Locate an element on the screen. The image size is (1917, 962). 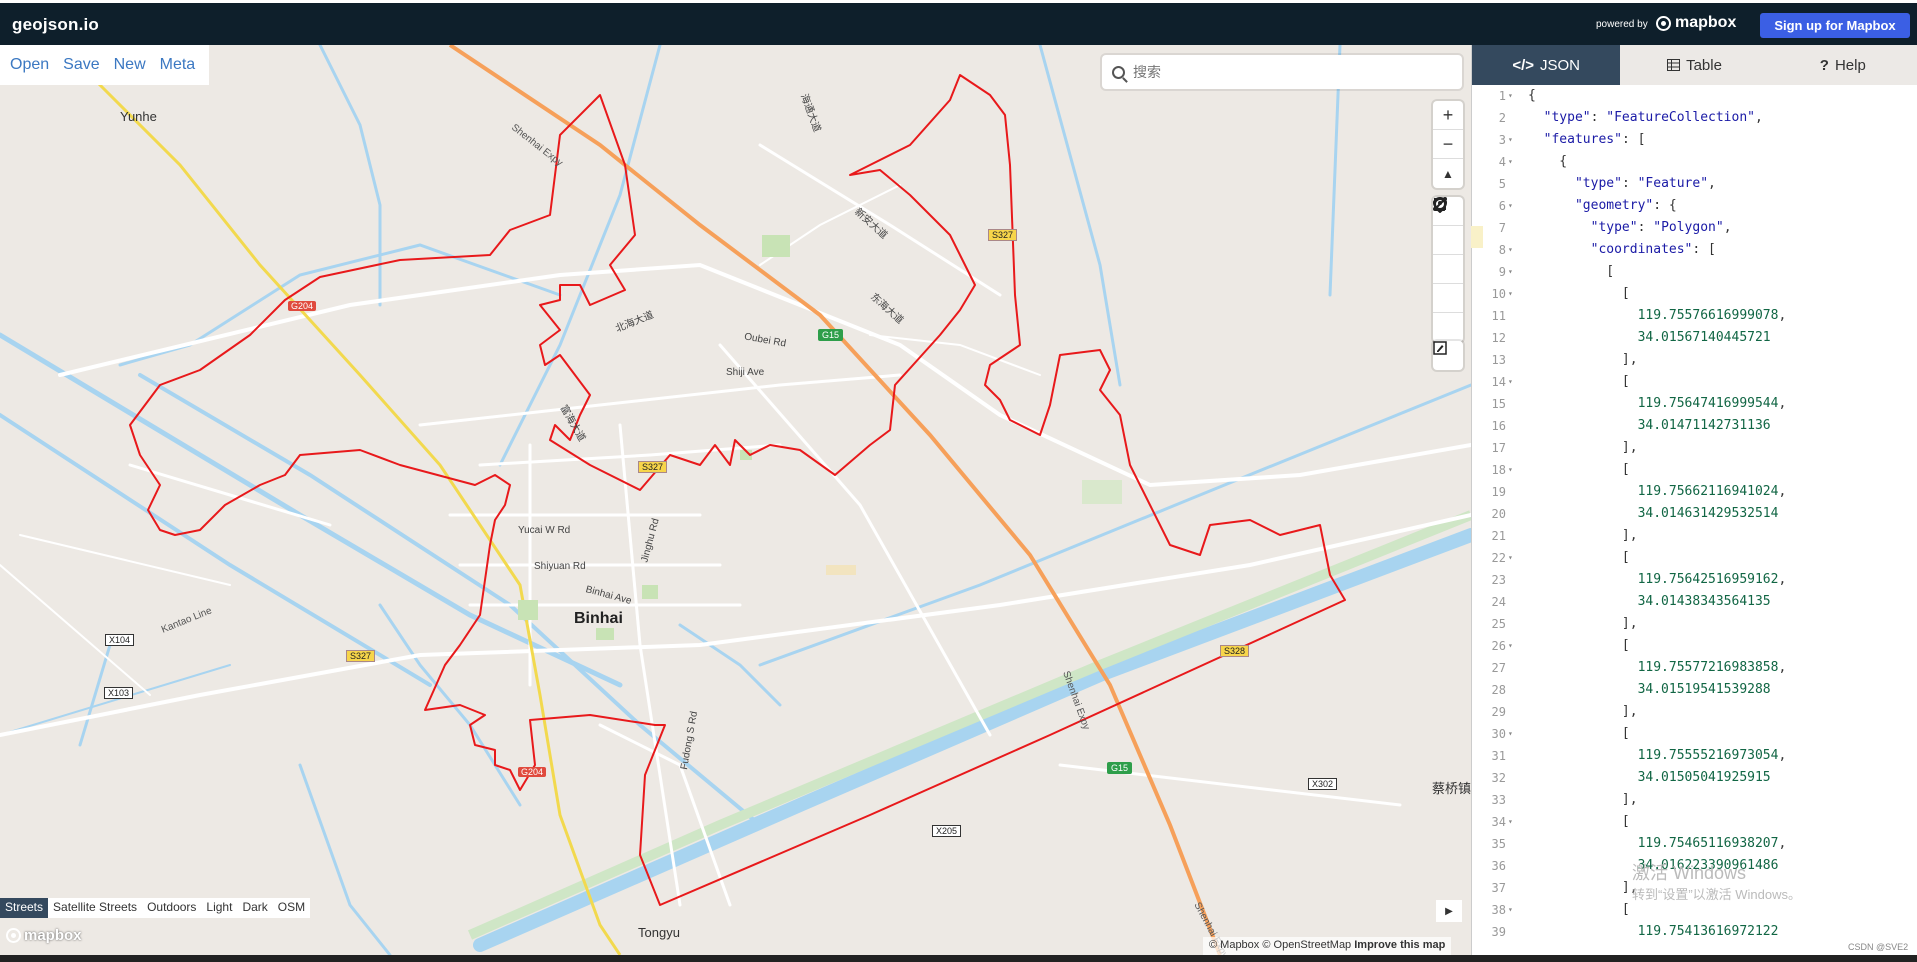
improve-map-link: Improve this map is located at coordinates (1399, 945).